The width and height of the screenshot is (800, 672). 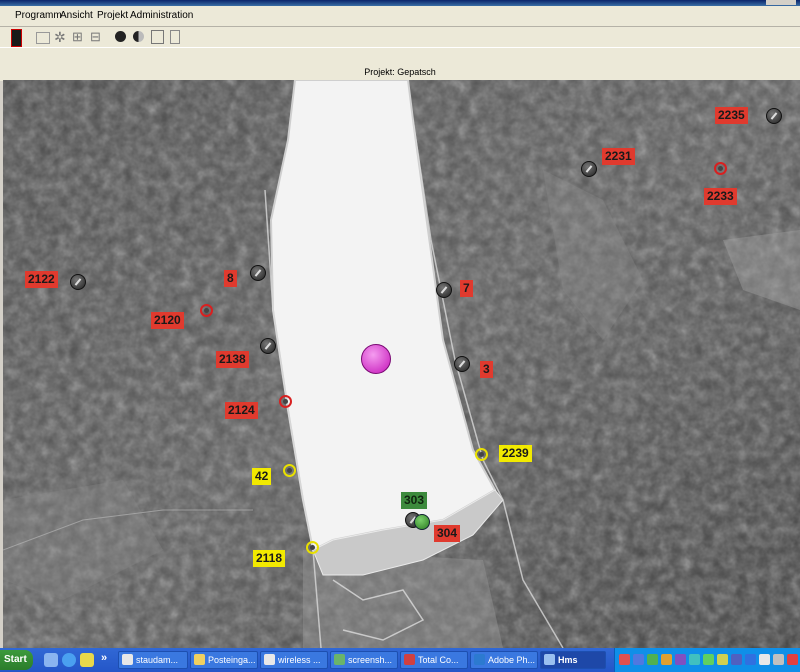 I want to click on label-2231: 2231, so click(x=618, y=156).